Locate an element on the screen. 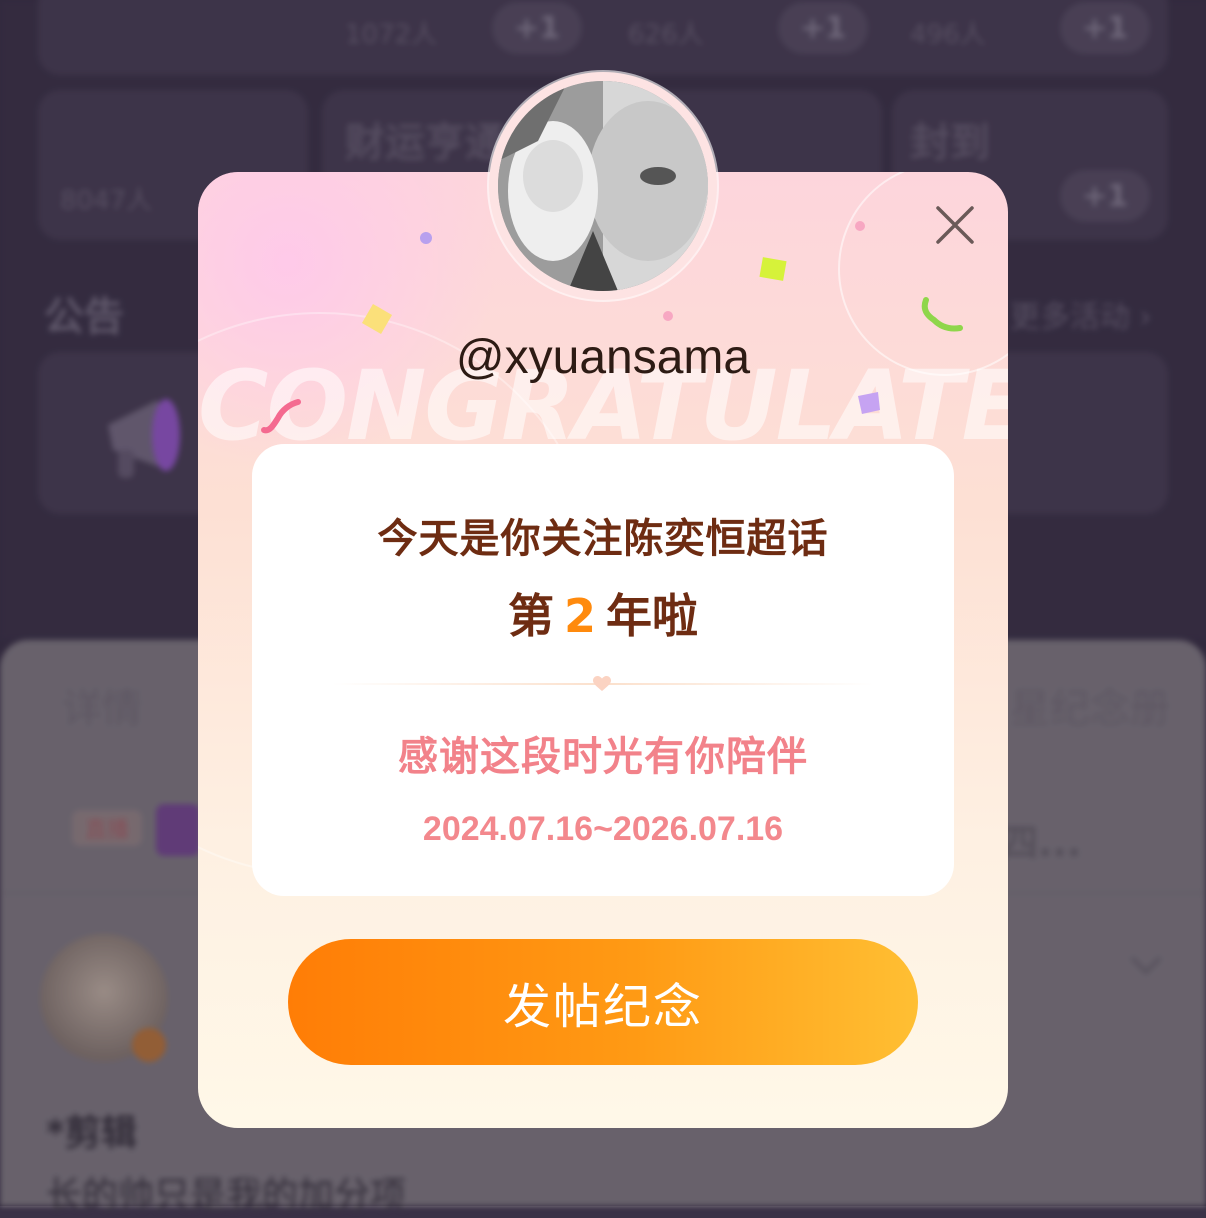 Image resolution: width=1206 pixels, height=1218 pixels. confetti-squiggle is located at coordinates (281, 416).